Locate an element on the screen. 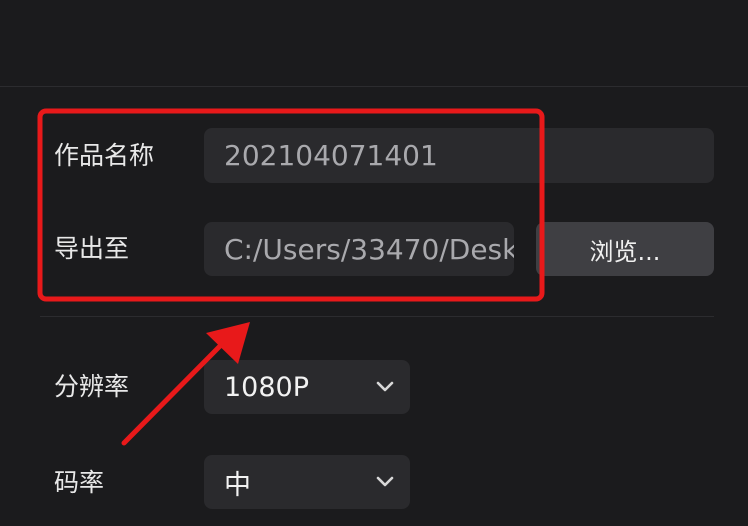  section-divider is located at coordinates (377, 316).